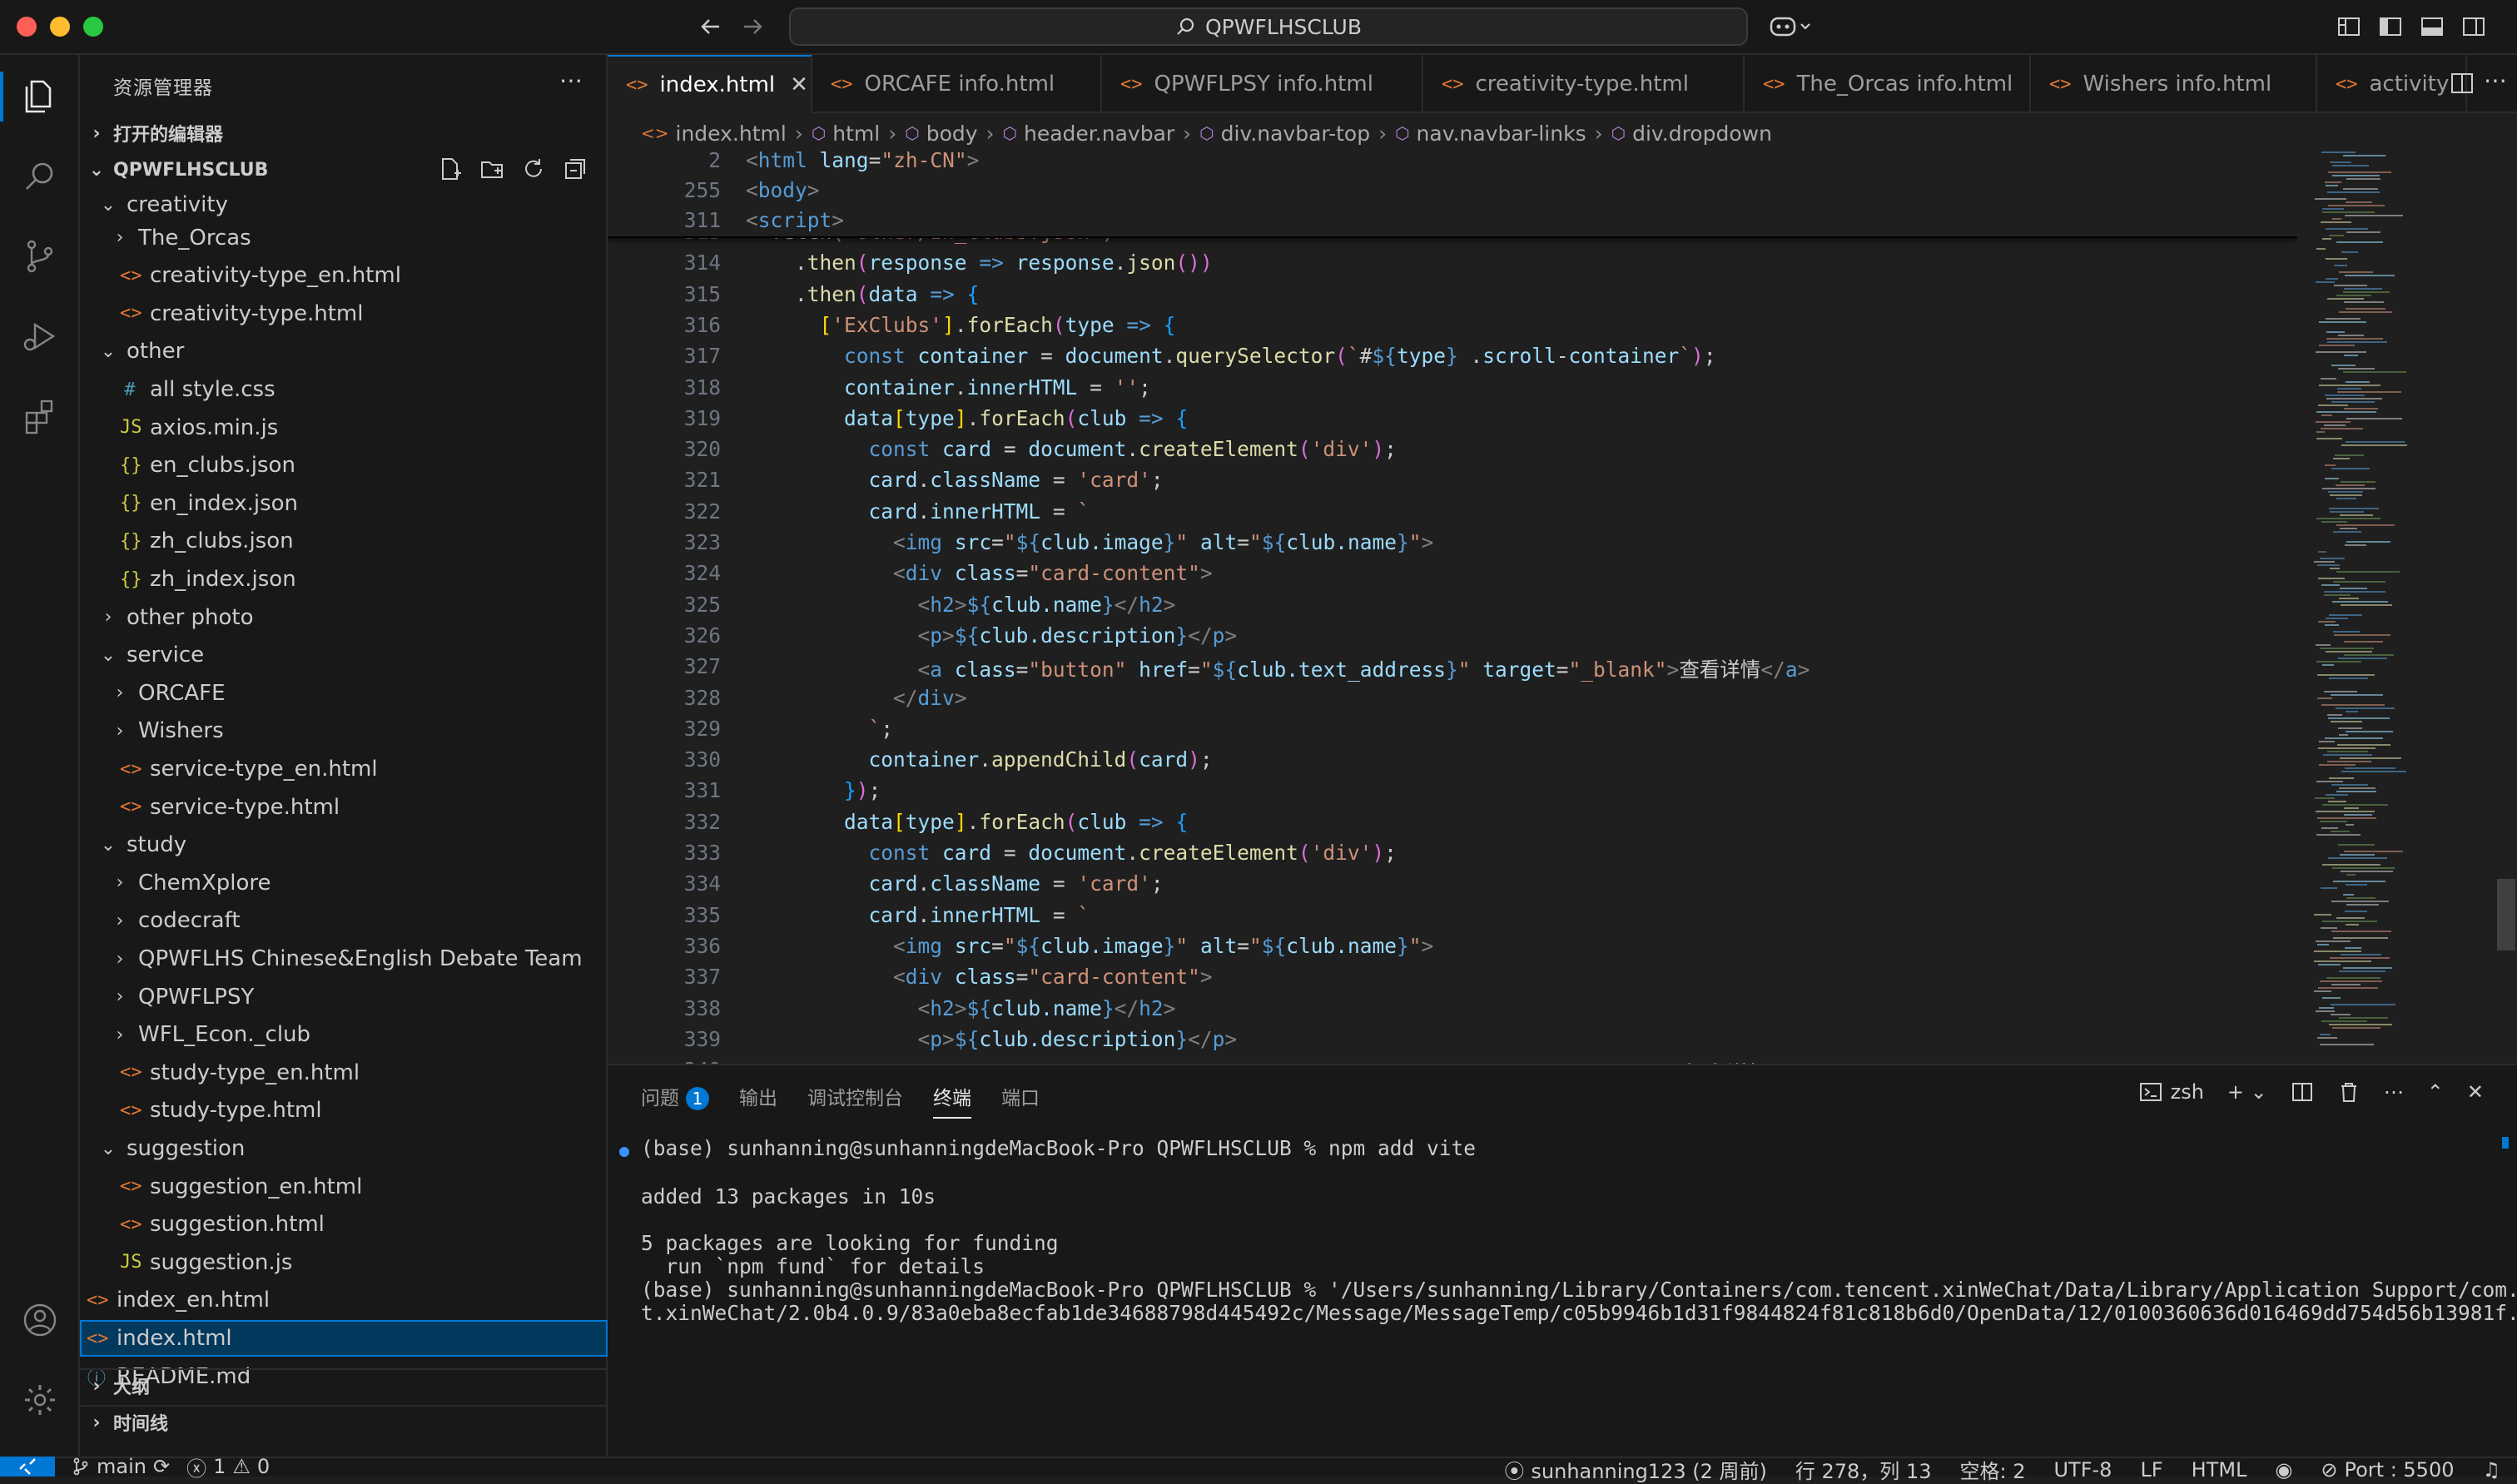 Image resolution: width=2517 pixels, height=1484 pixels. Describe the element at coordinates (2397, 606) in the screenshot. I see `minimap` at that location.